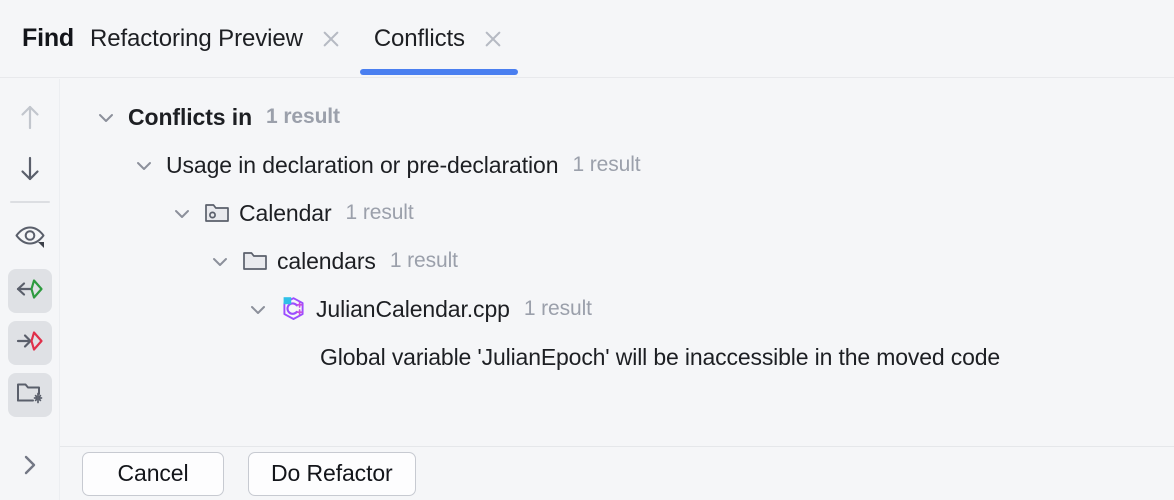  I want to click on tree-node-label: calendars, so click(326, 260).